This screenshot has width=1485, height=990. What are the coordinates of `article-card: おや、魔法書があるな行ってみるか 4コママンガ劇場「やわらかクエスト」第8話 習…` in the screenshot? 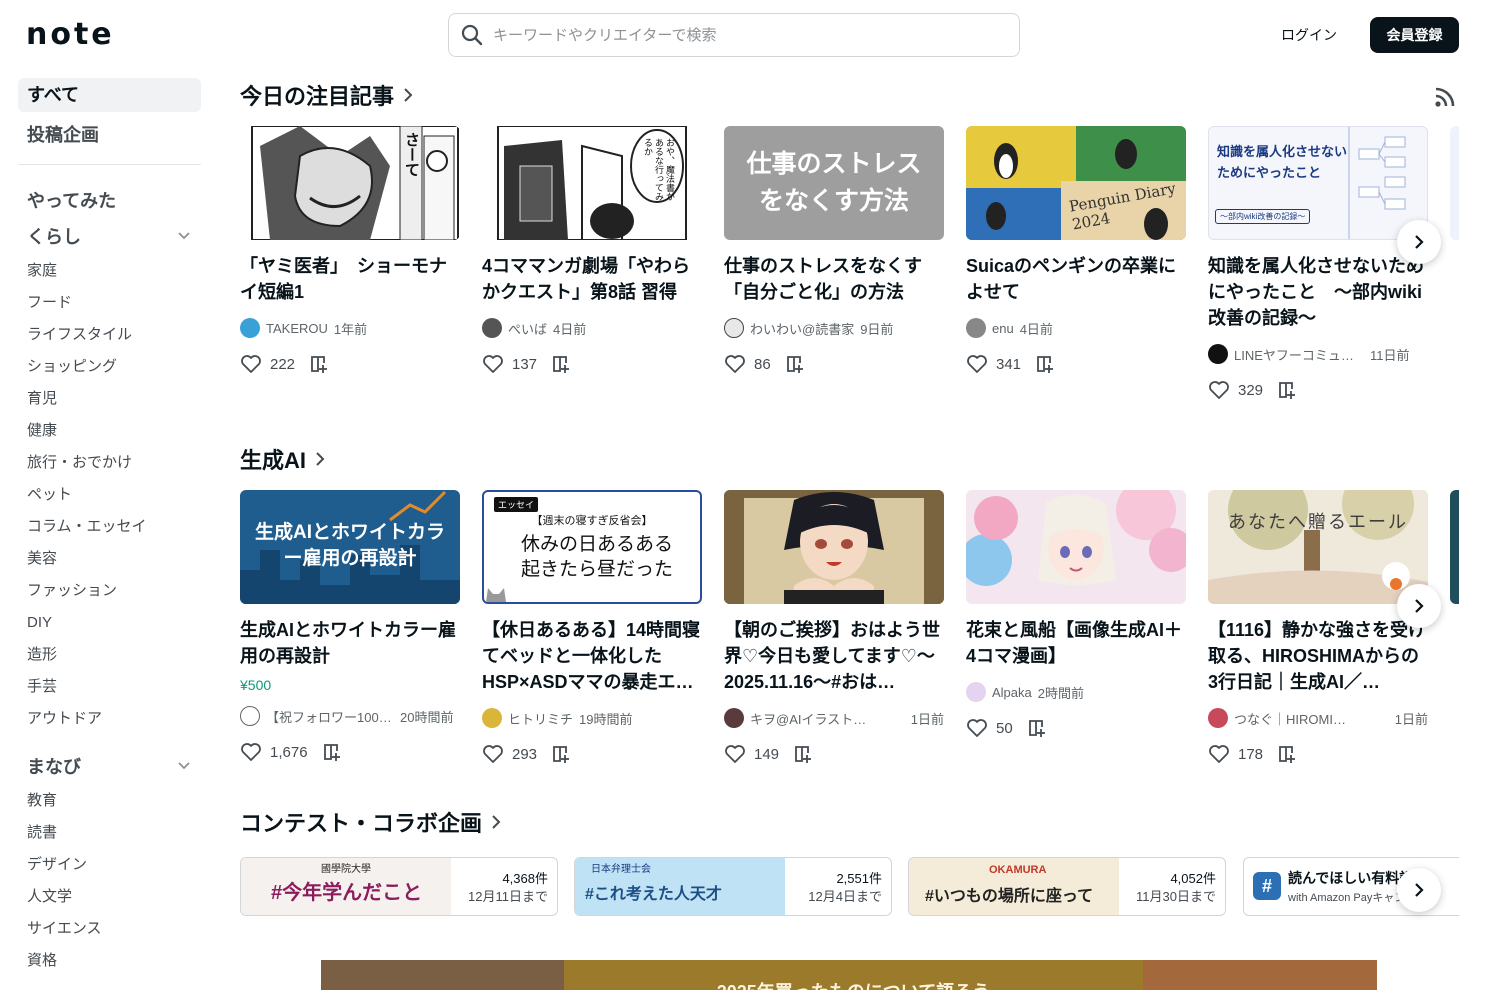 It's located at (592, 250).